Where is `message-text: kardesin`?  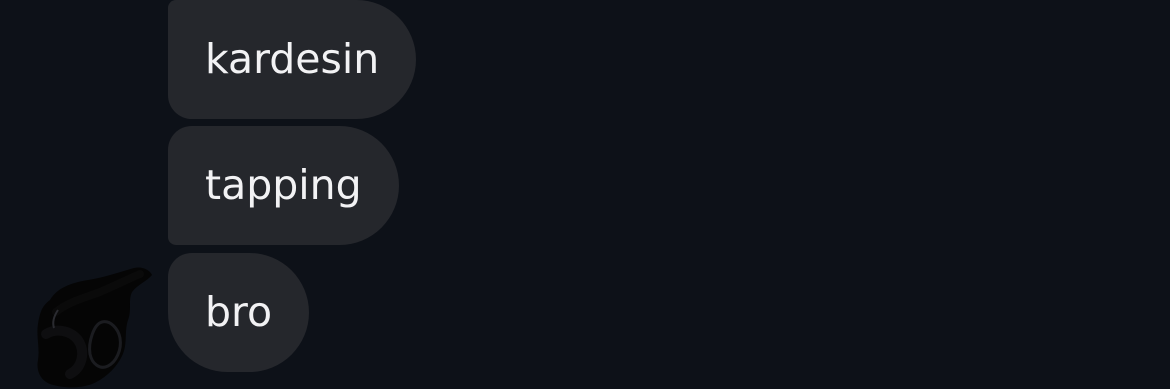
message-text: kardesin is located at coordinates (292, 59).